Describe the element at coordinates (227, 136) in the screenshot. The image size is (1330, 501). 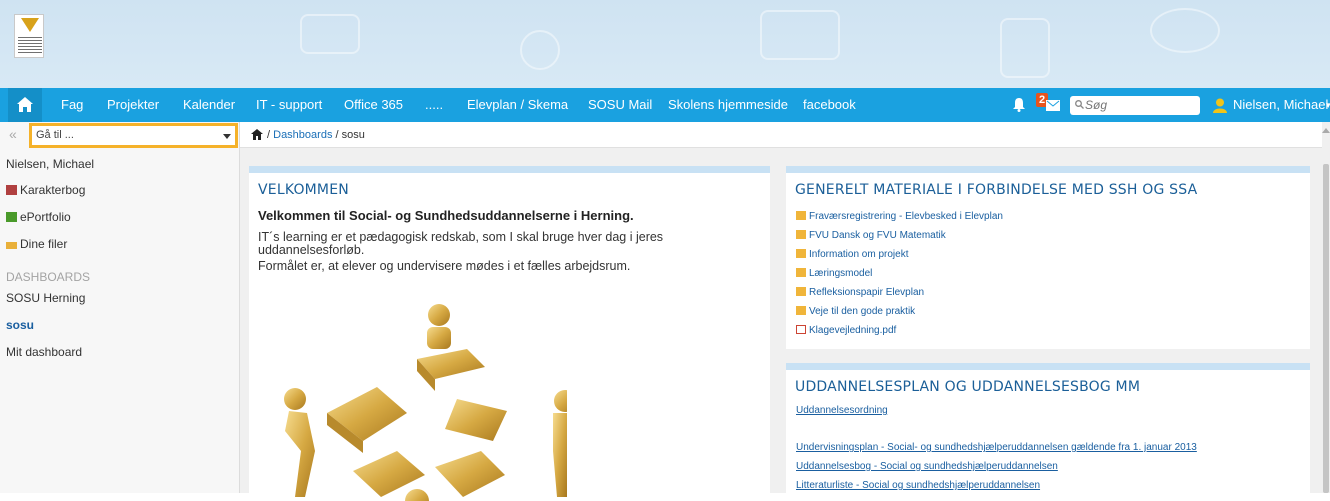
I see `chevron-down-icon` at that location.